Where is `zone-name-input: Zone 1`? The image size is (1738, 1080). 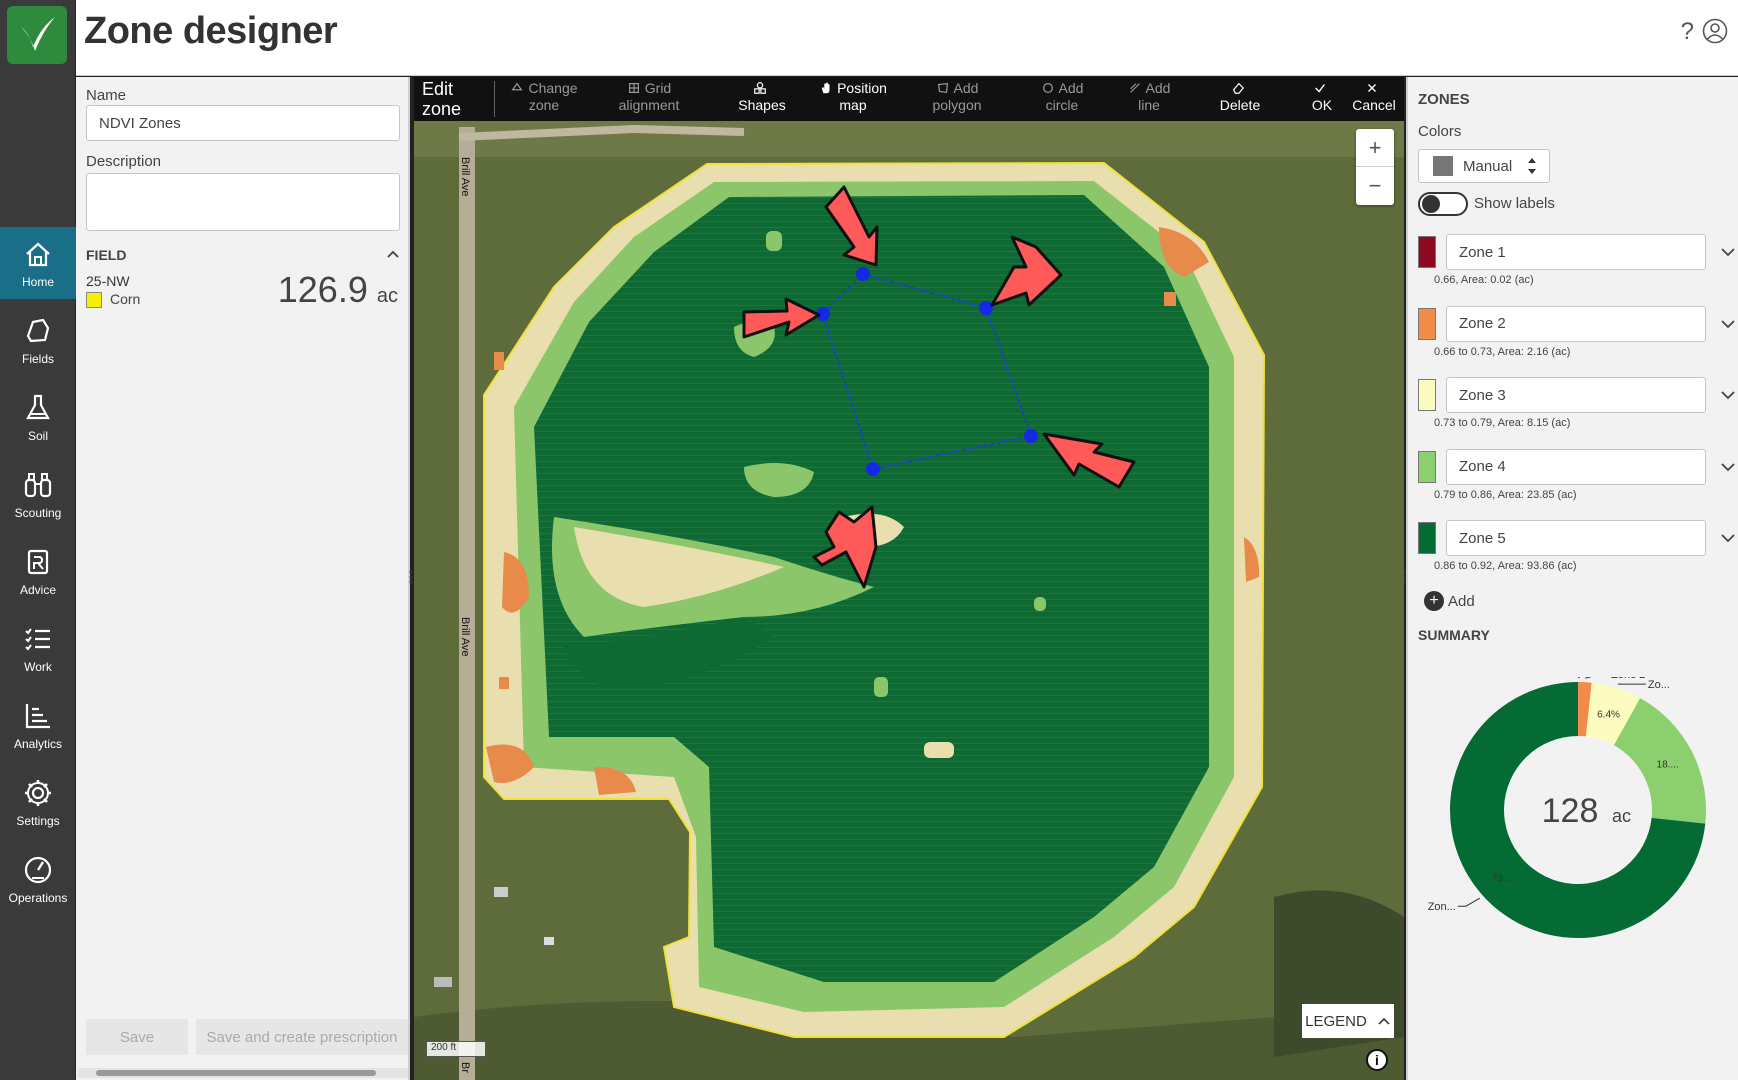 zone-name-input: Zone 1 is located at coordinates (1576, 252).